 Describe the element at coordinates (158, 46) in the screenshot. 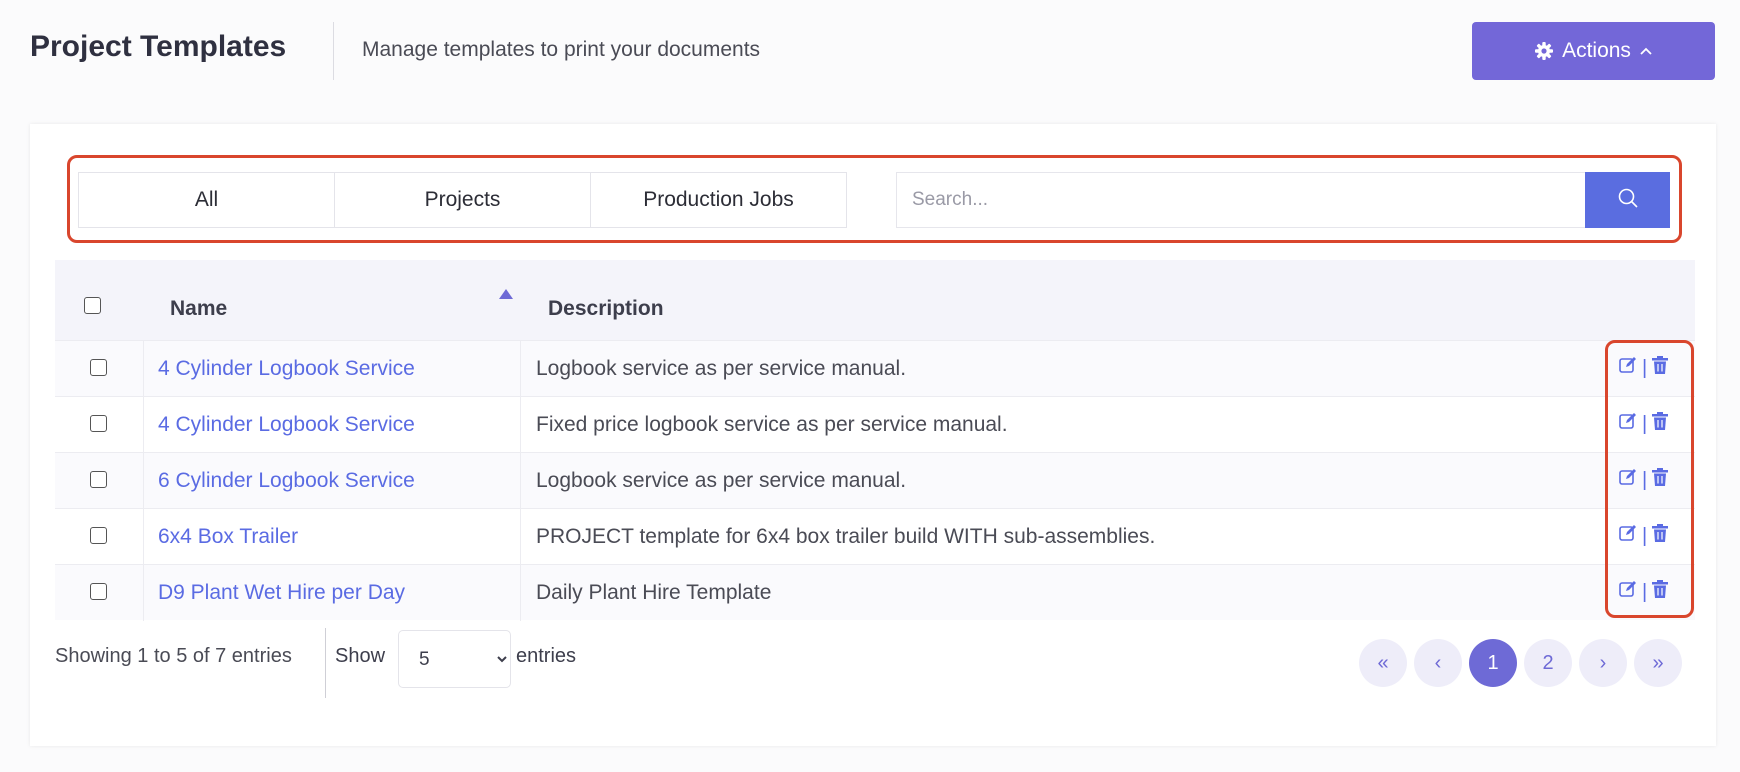

I see `page-title: Project Templates` at that location.